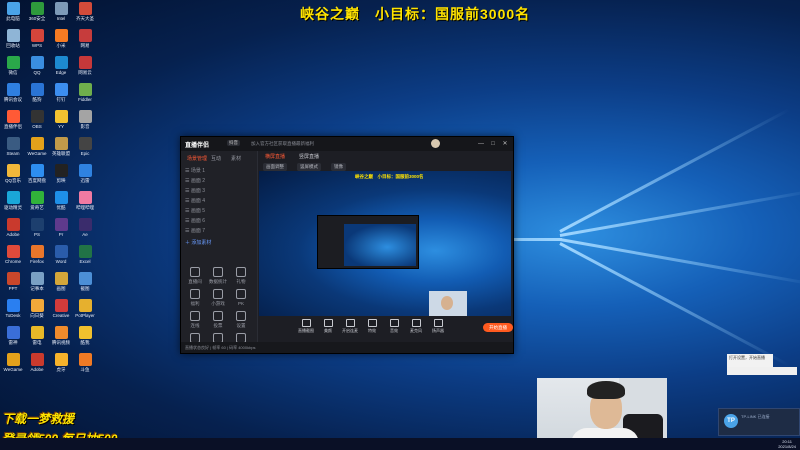  I want to click on desktop-icon: WPS, so click(37, 38).